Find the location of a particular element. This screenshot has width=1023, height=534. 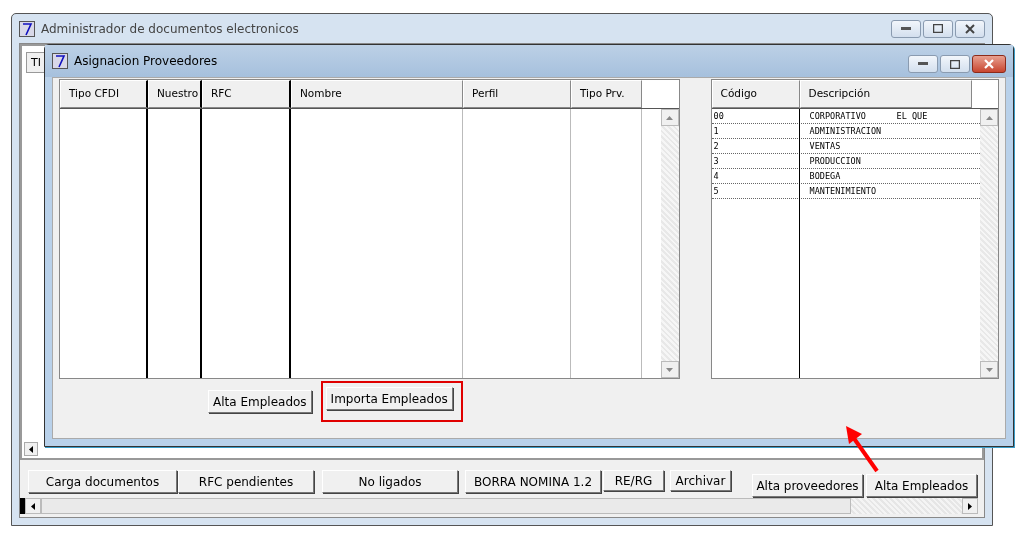

toolbar-button: Carga documentos is located at coordinates (102, 481).